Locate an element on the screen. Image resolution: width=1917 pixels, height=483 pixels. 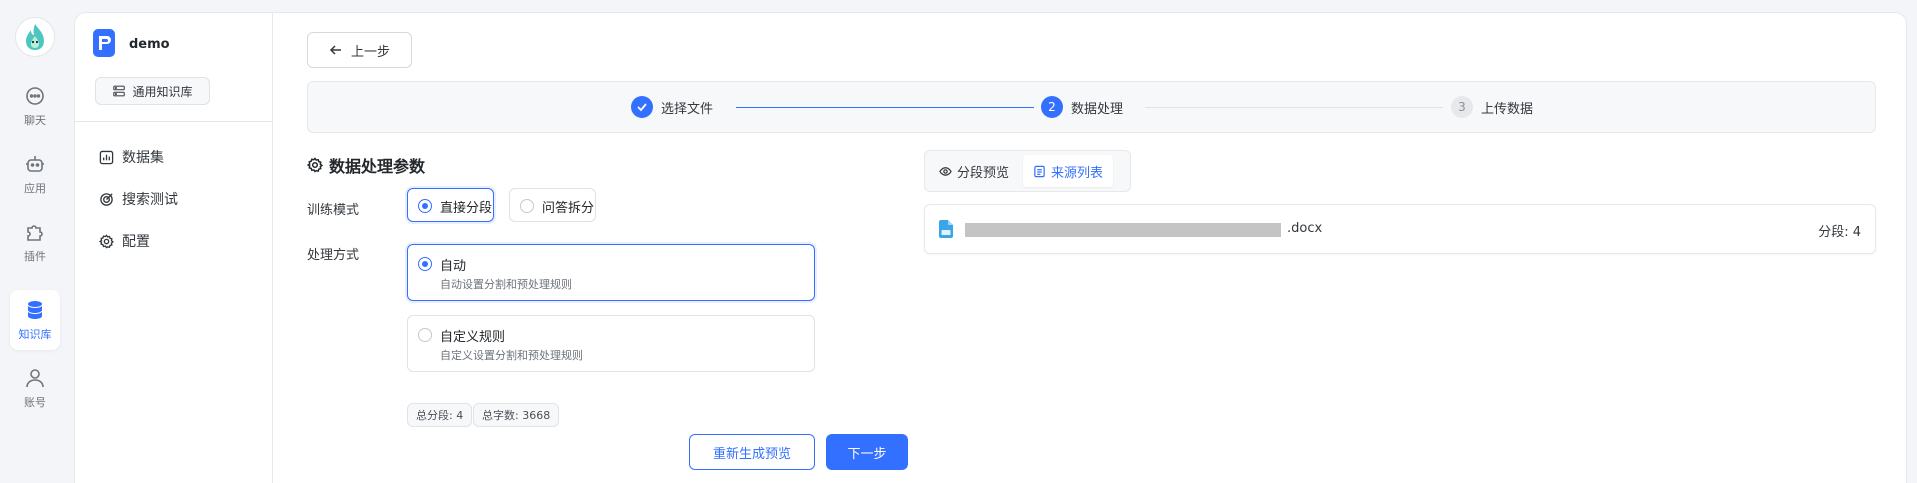
redacted-file-name is located at coordinates (1123, 230).